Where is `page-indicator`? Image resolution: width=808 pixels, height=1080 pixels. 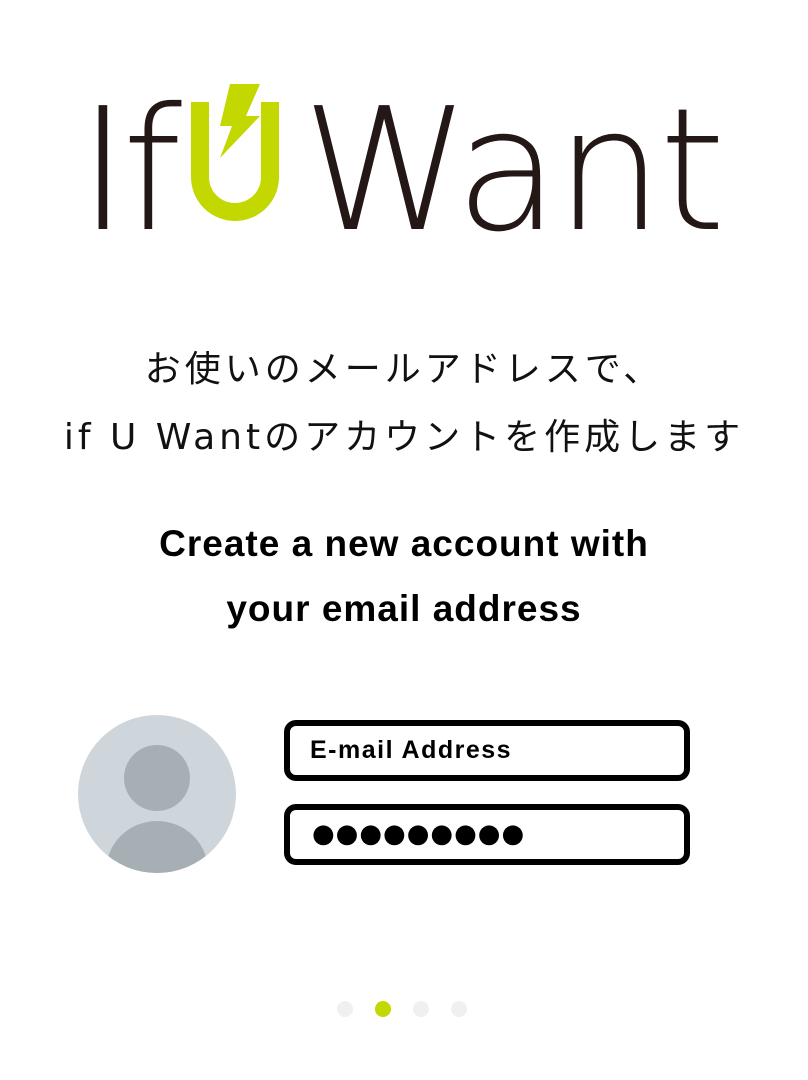 page-indicator is located at coordinates (402, 1009).